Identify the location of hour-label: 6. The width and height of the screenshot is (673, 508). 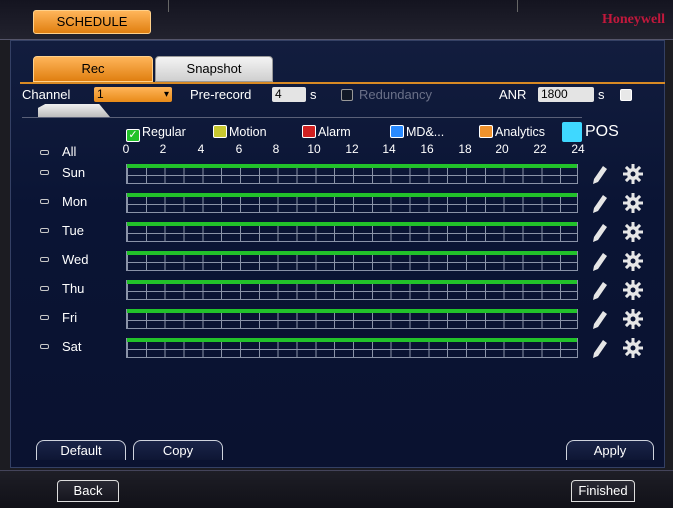
(239, 149).